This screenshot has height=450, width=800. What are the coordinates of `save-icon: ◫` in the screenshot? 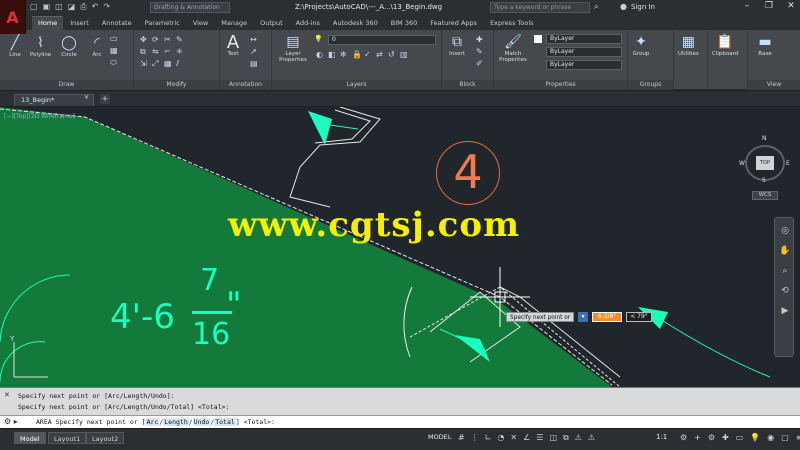 It's located at (59, 7).